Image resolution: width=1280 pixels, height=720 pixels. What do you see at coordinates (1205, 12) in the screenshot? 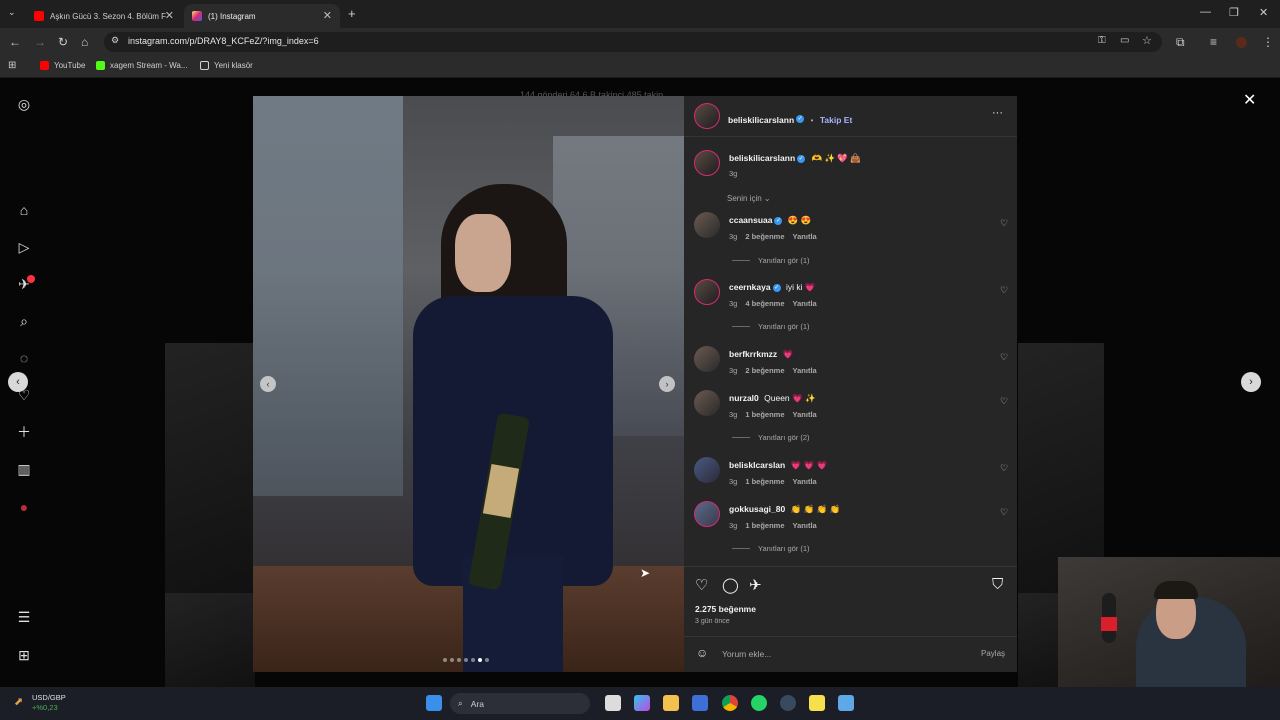
I see `minimize-icon: —` at bounding box center [1205, 12].